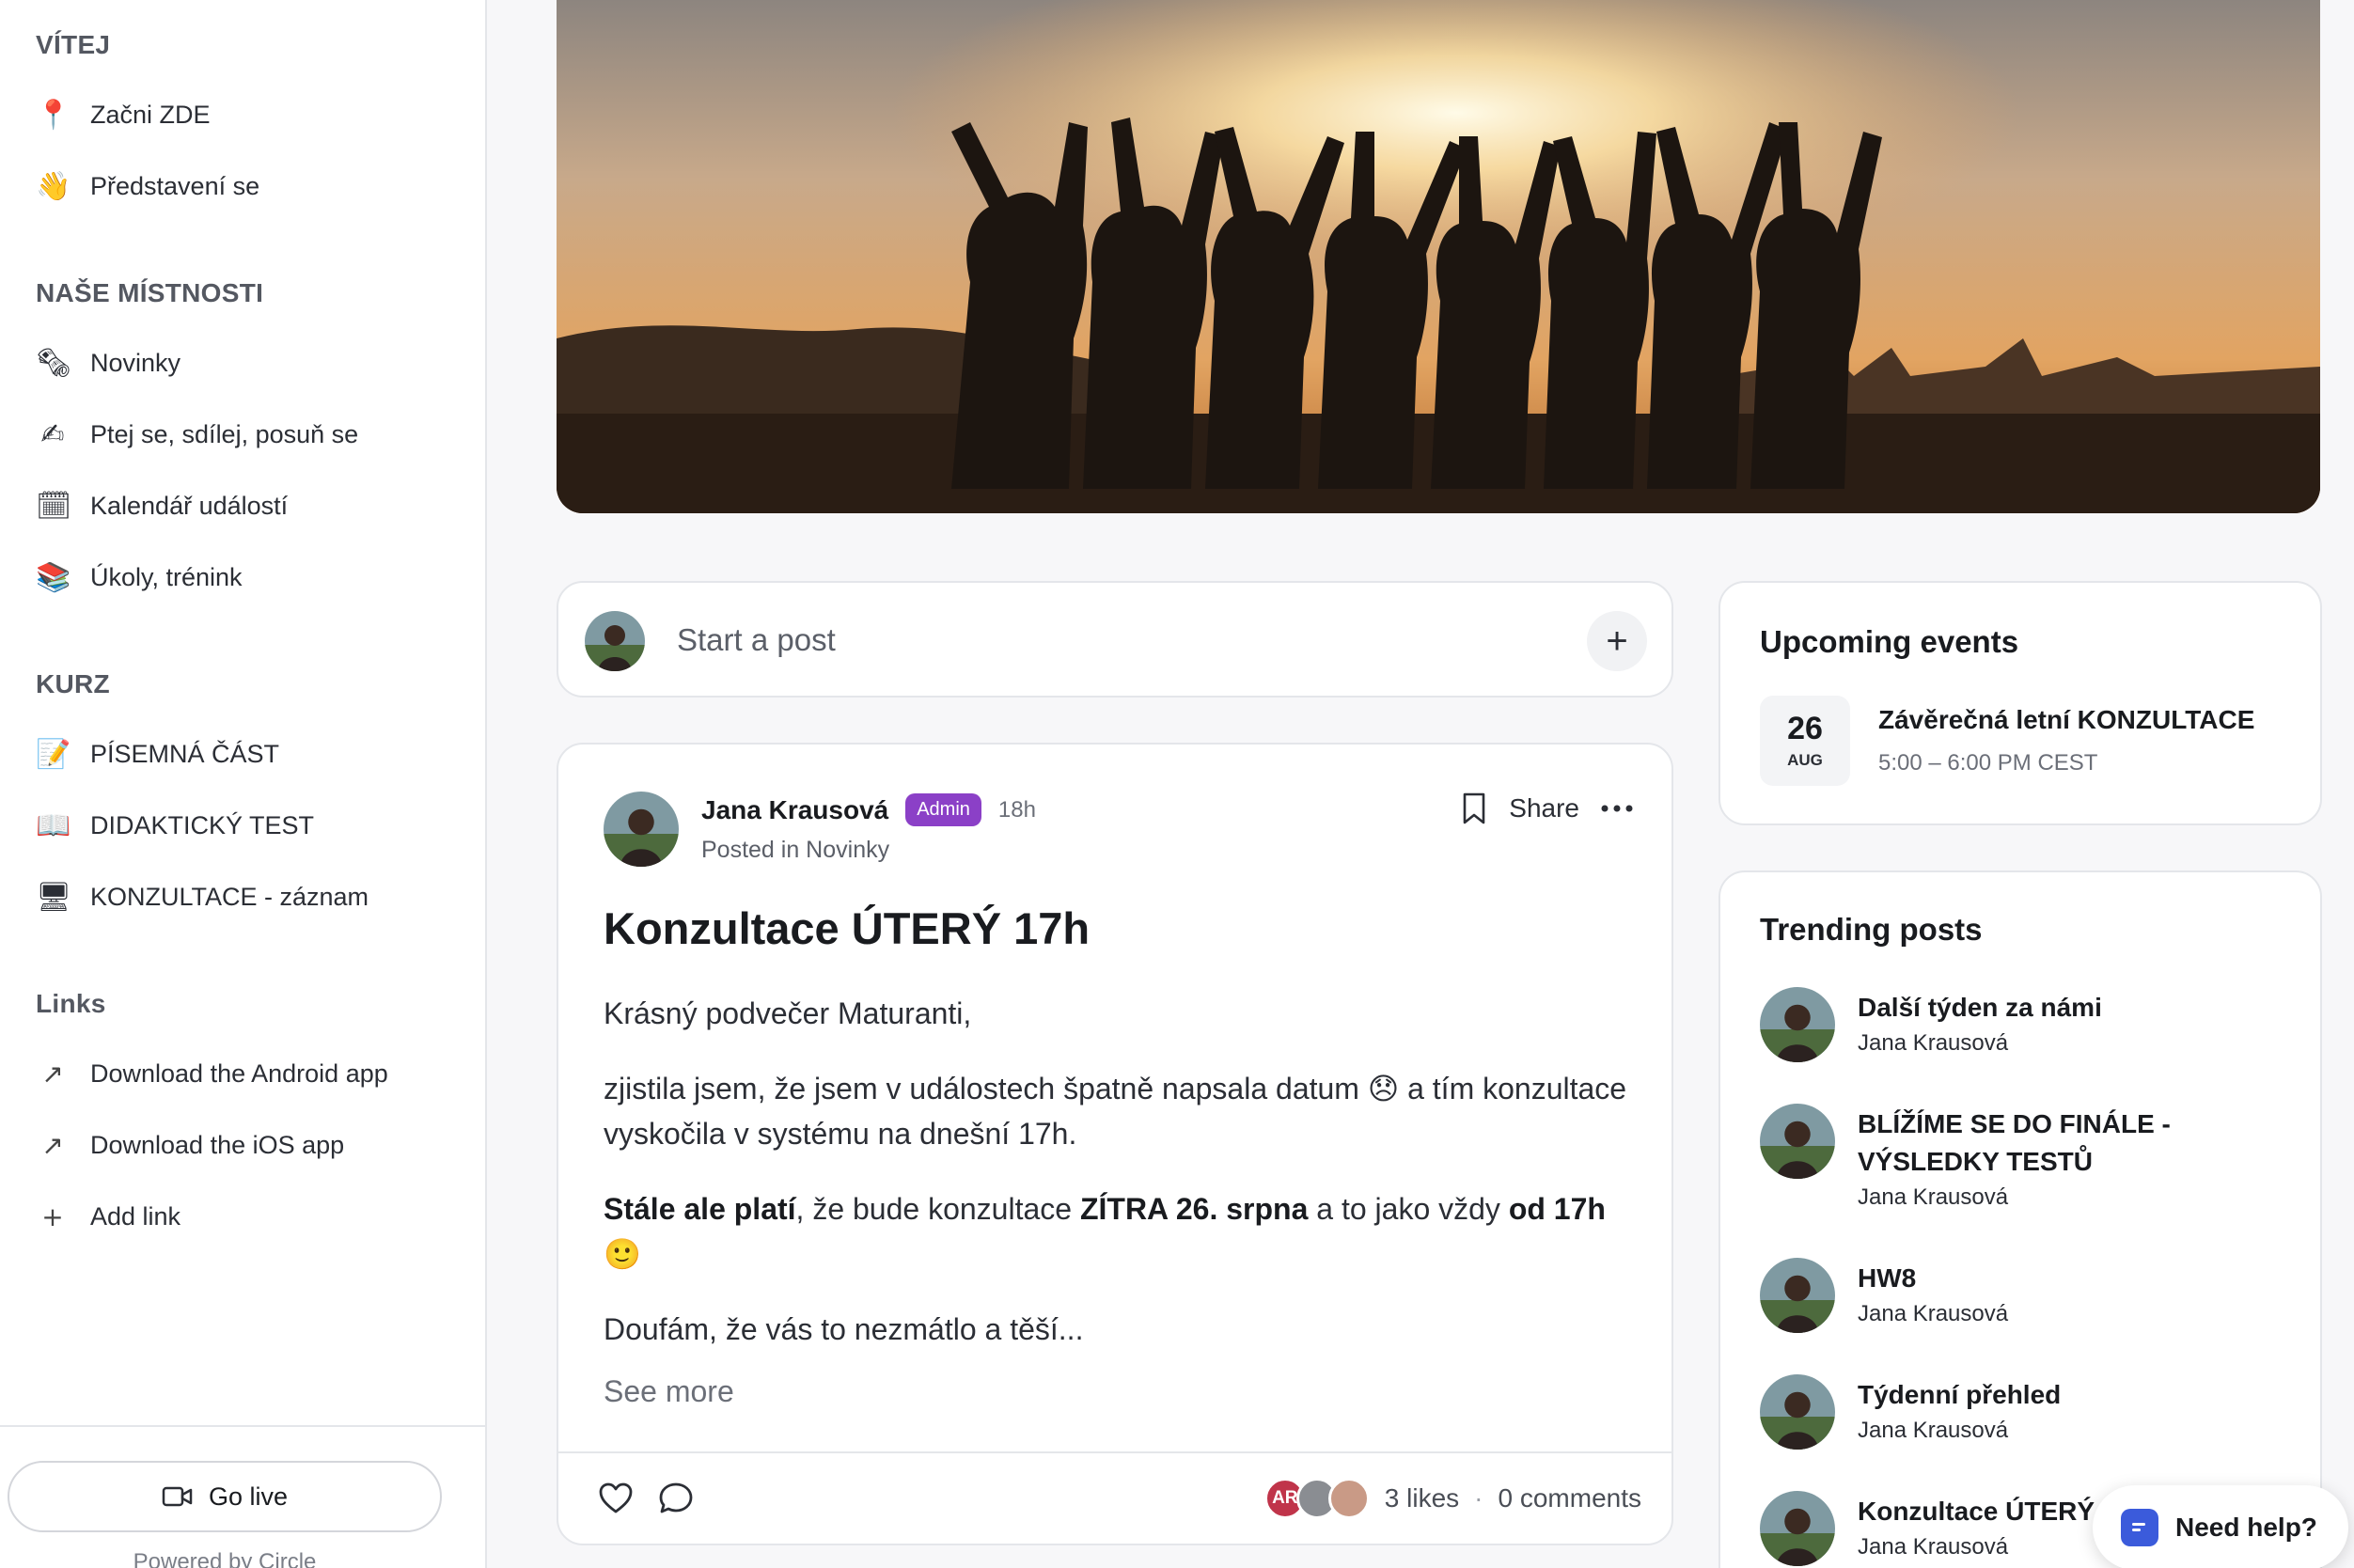 The image size is (2354, 1568). I want to click on go-live-button: Go live, so click(225, 1496).